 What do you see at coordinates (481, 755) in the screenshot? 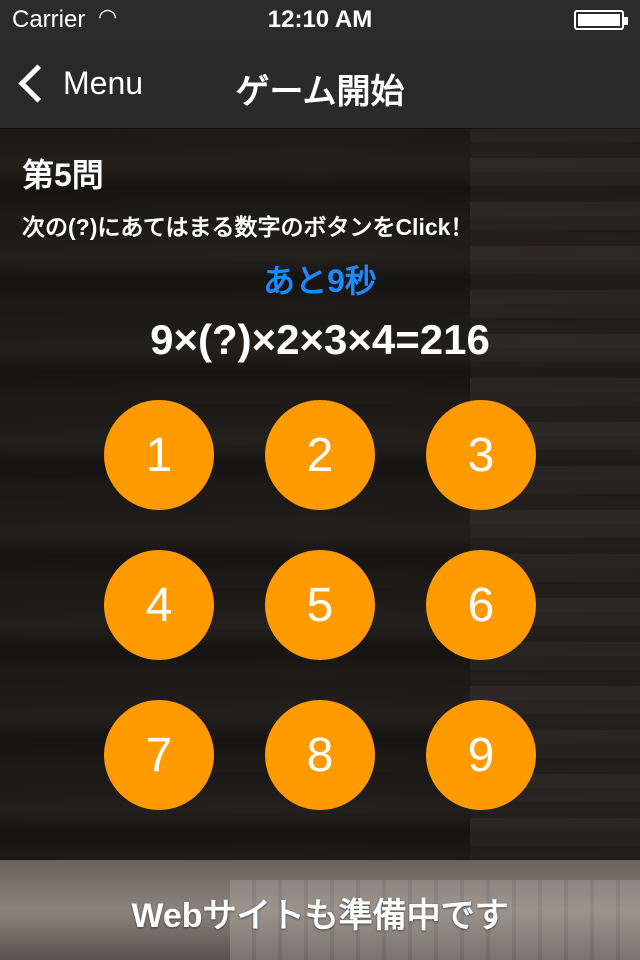
I see `number-button-9: 9` at bounding box center [481, 755].